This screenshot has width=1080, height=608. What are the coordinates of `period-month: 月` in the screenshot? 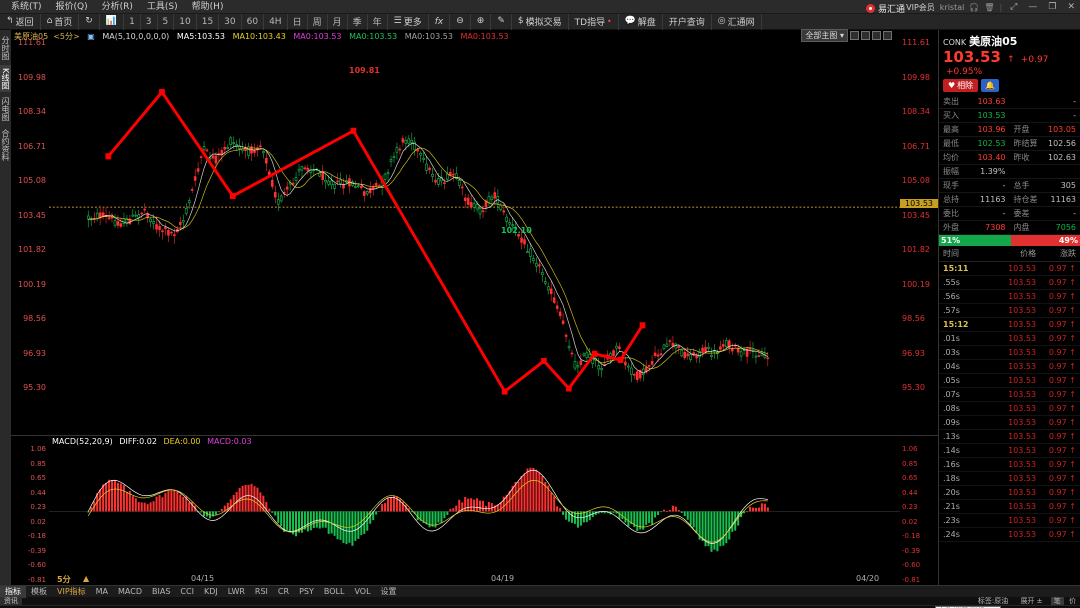 It's located at (338, 21).